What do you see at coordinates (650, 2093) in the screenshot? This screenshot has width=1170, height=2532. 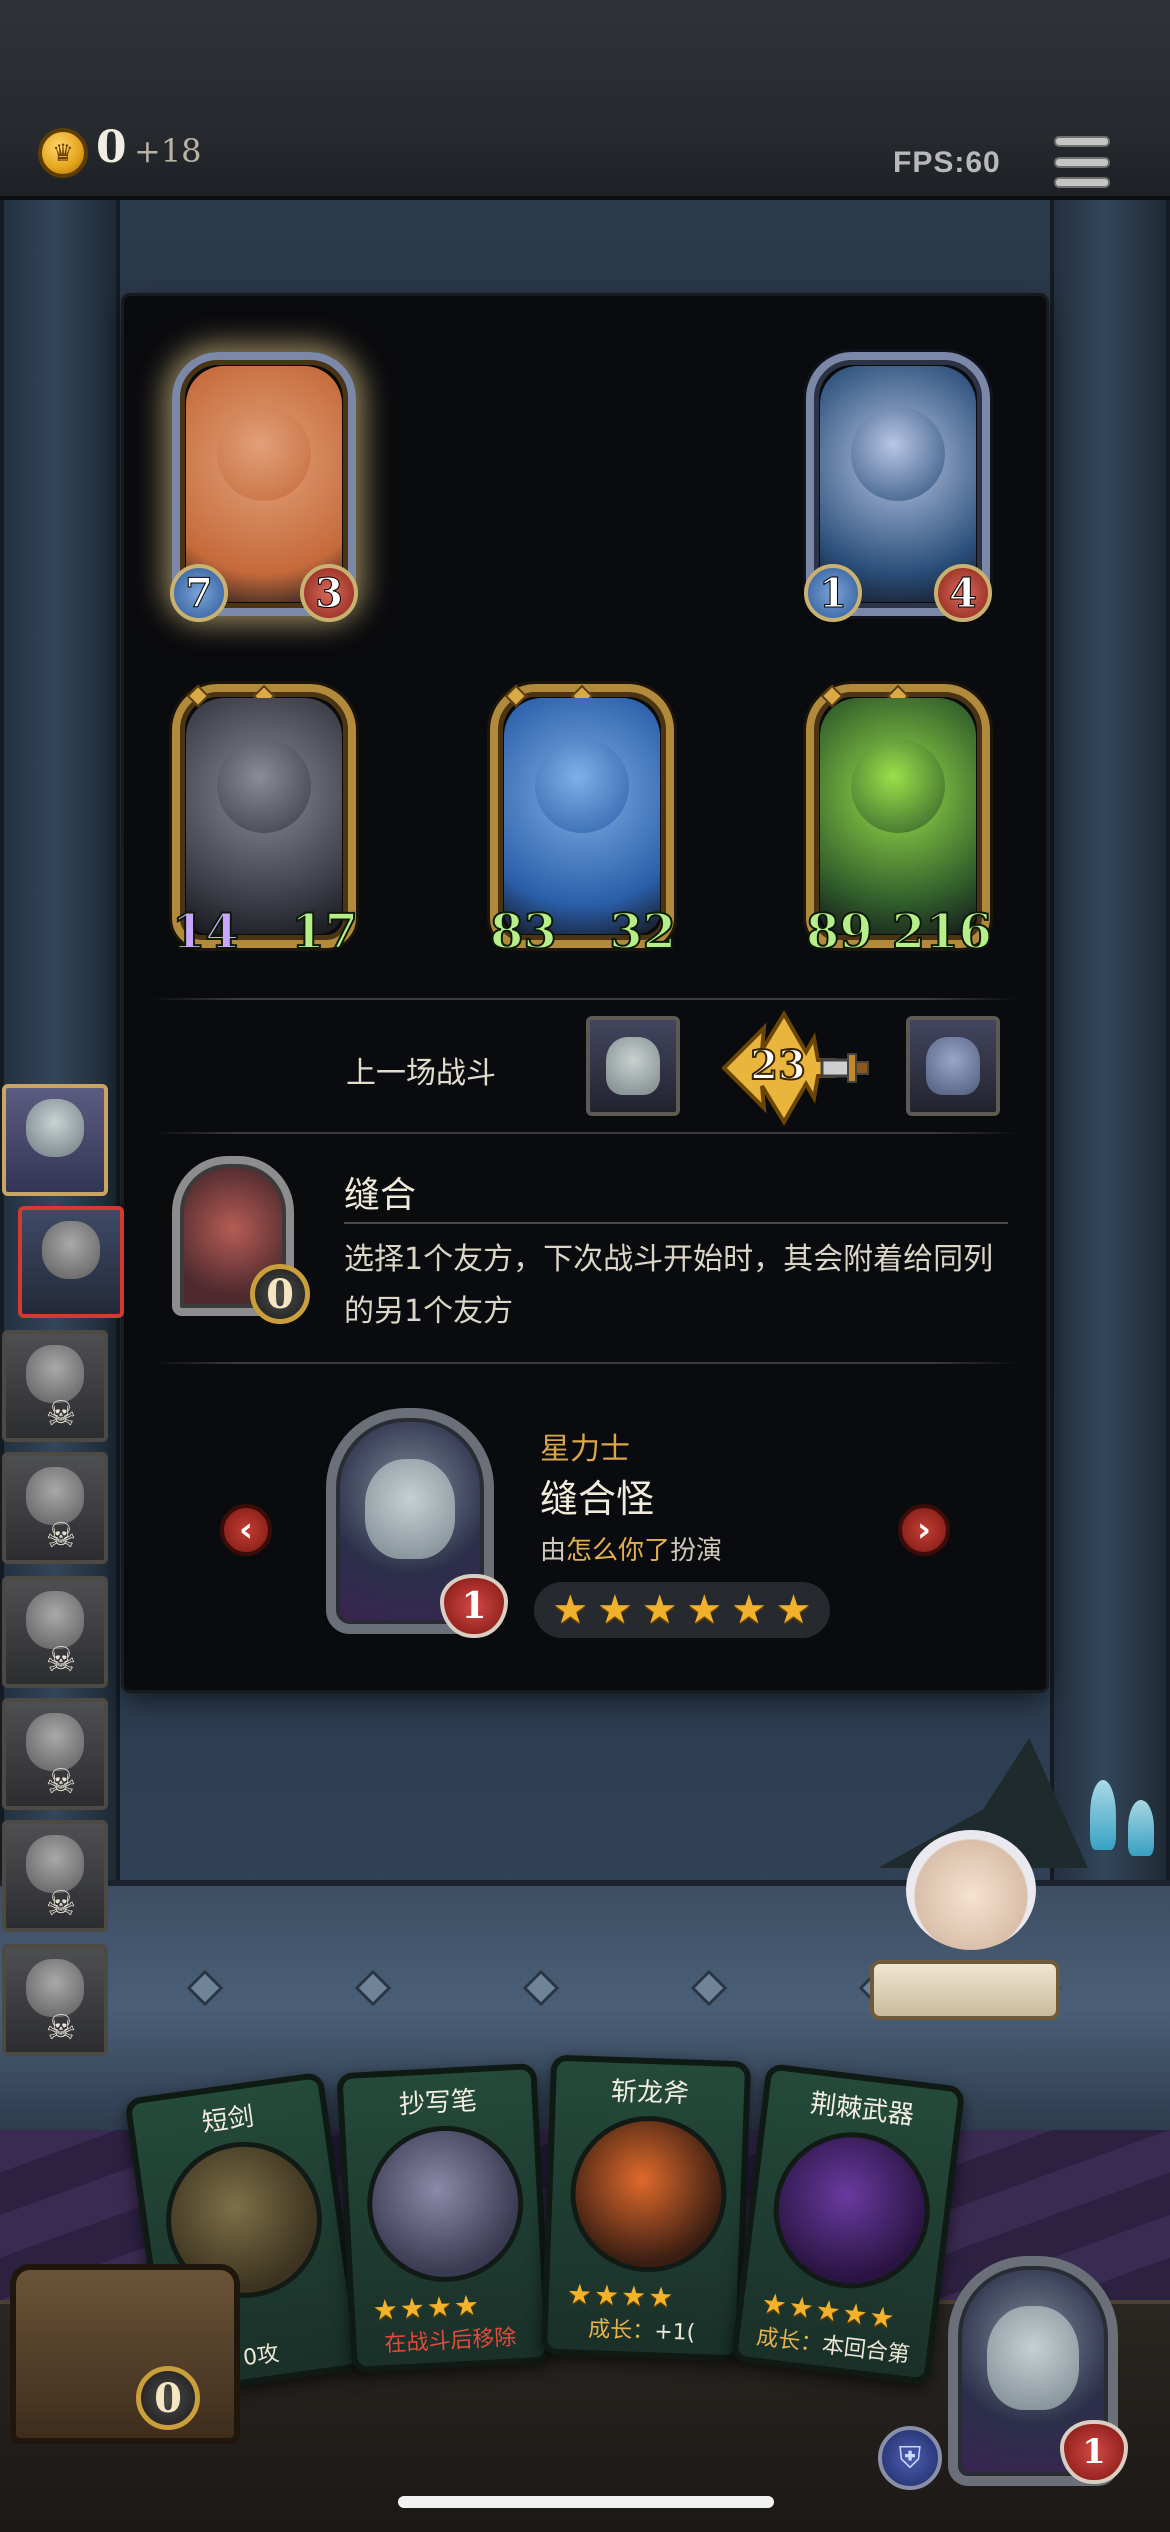 I see `shop-card-title: 斩龙斧` at bounding box center [650, 2093].